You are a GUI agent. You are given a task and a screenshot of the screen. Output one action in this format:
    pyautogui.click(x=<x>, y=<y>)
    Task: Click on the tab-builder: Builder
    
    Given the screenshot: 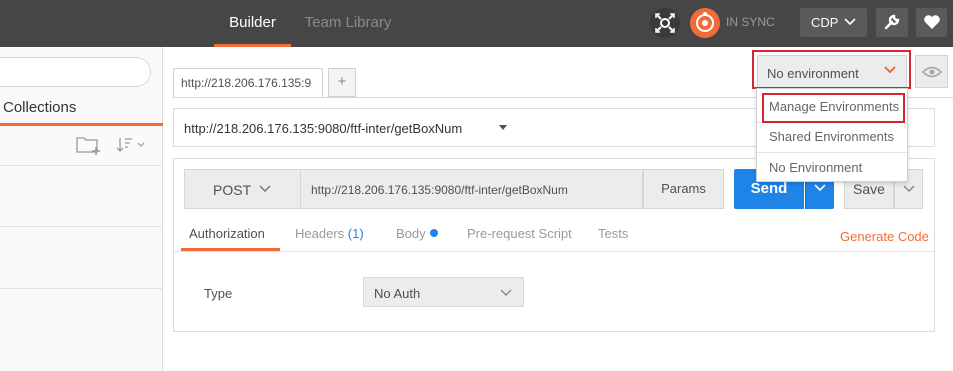 What is the action you would take?
    pyautogui.click(x=252, y=23)
    